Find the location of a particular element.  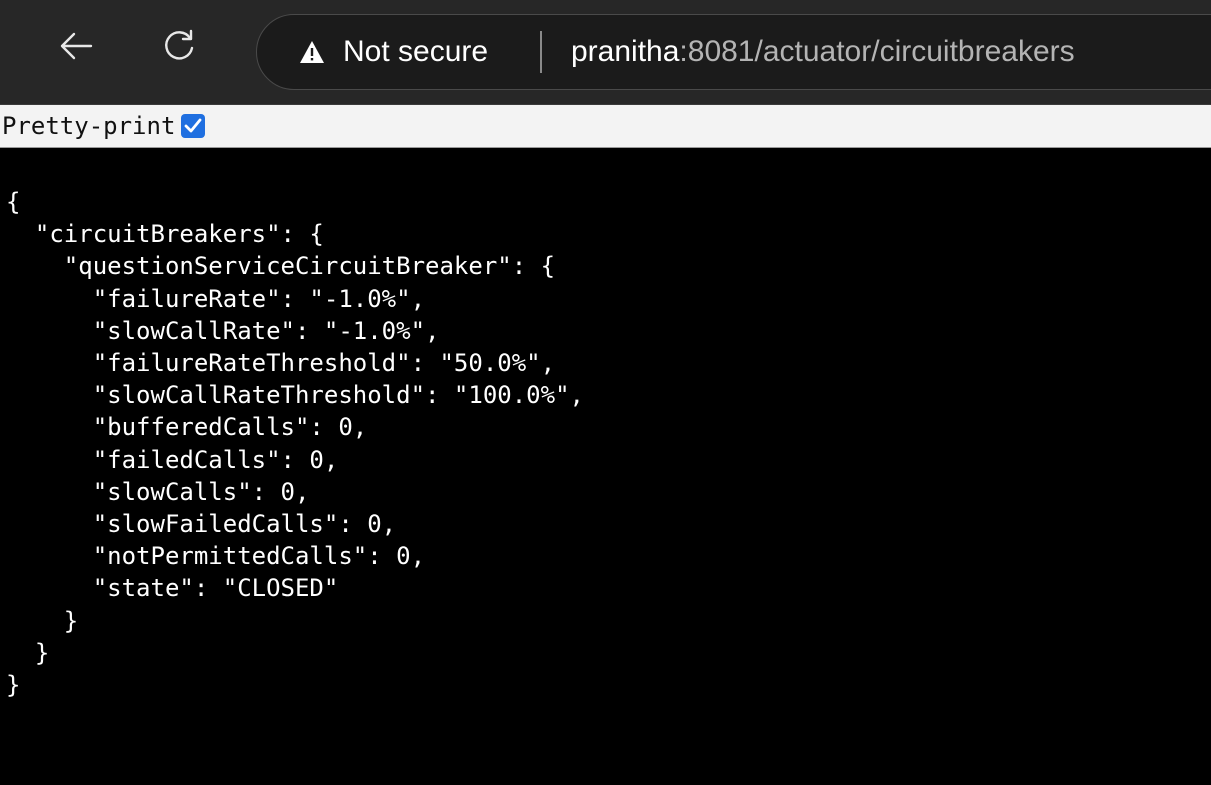

back-button is located at coordinates (76, 46).